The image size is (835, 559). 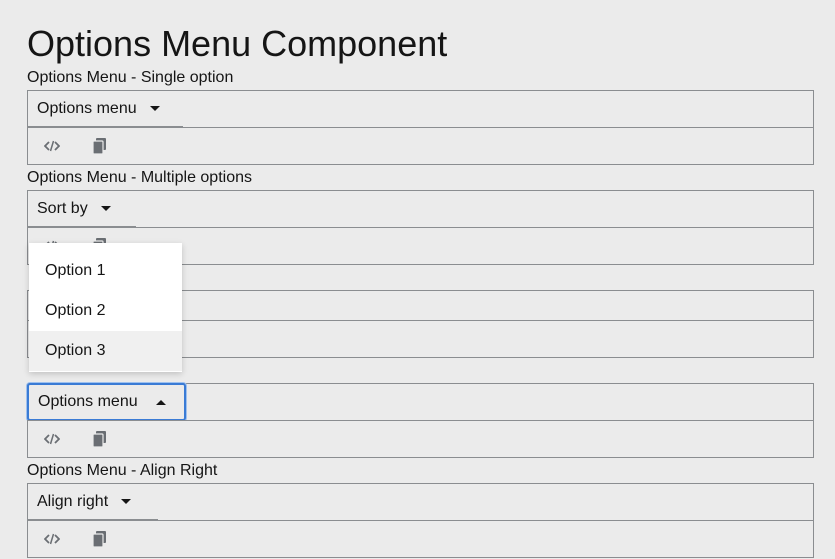 I want to click on options-menu-toggle-open: Options menu, so click(x=106, y=402).